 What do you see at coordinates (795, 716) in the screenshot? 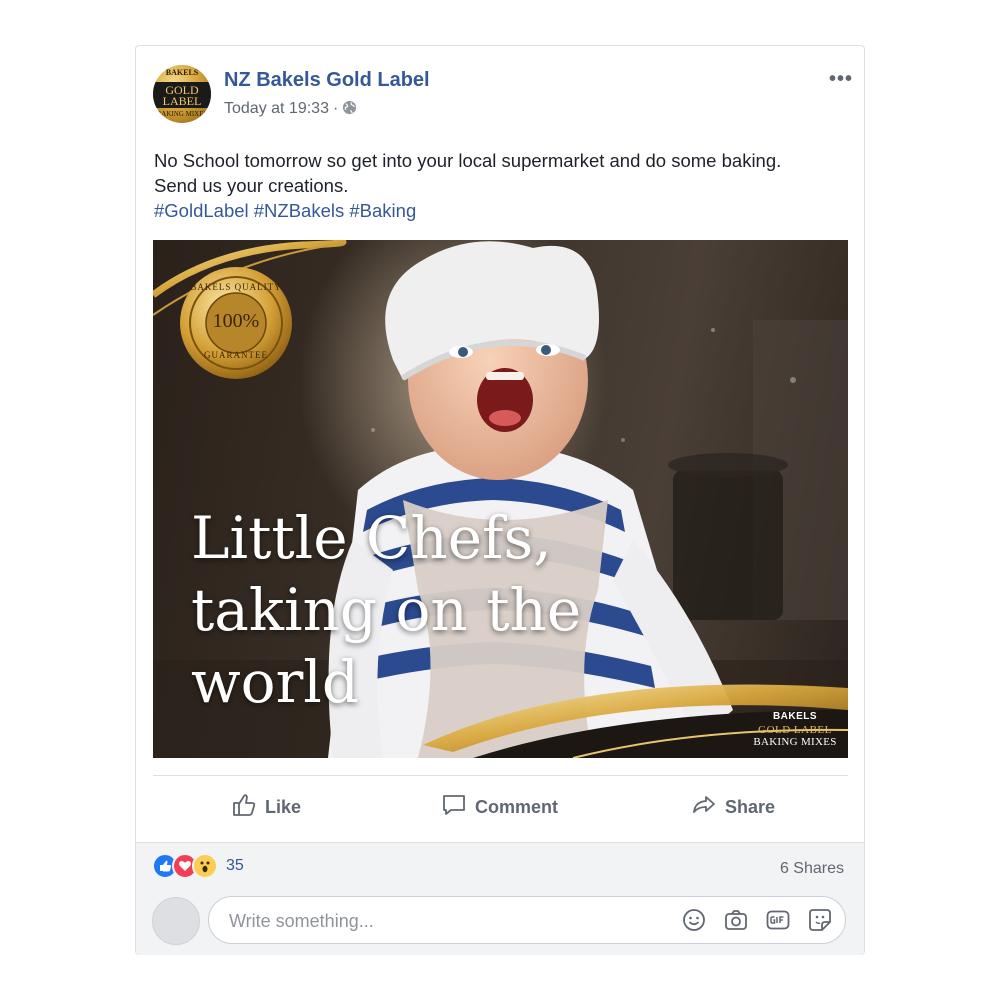
I see `brand-line-1: BAKELS` at bounding box center [795, 716].